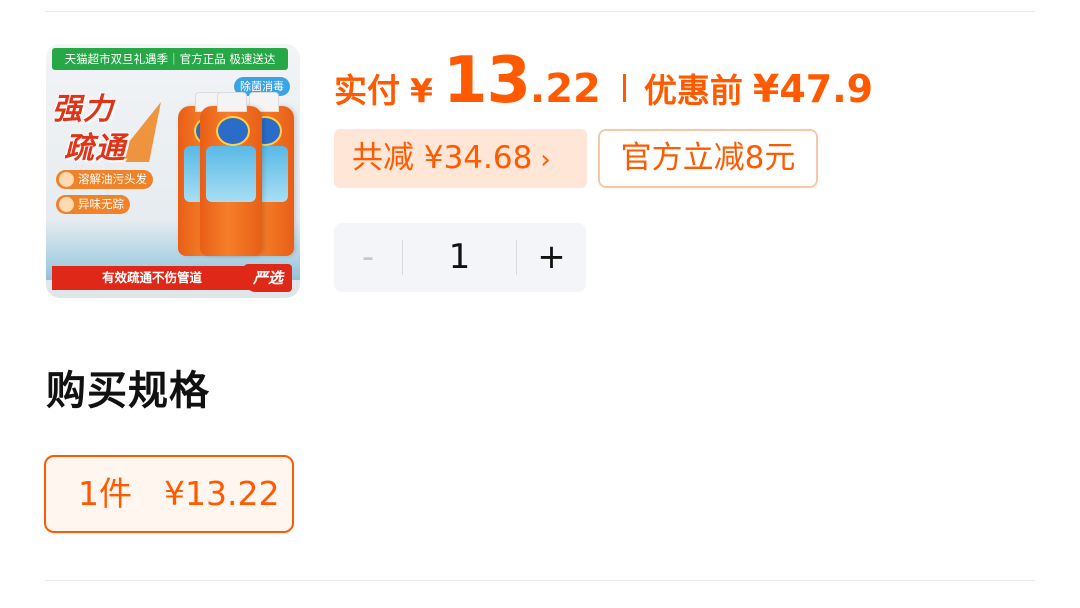 The image size is (1080, 608). What do you see at coordinates (551, 257) in the screenshot?
I see `increase-quantity-button: +` at bounding box center [551, 257].